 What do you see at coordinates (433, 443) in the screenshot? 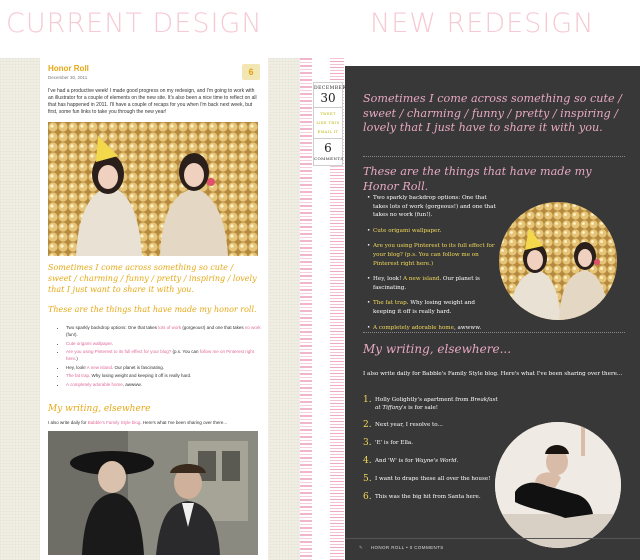
I see `list-item: 3. 'E' is for Ella.` at bounding box center [433, 443].